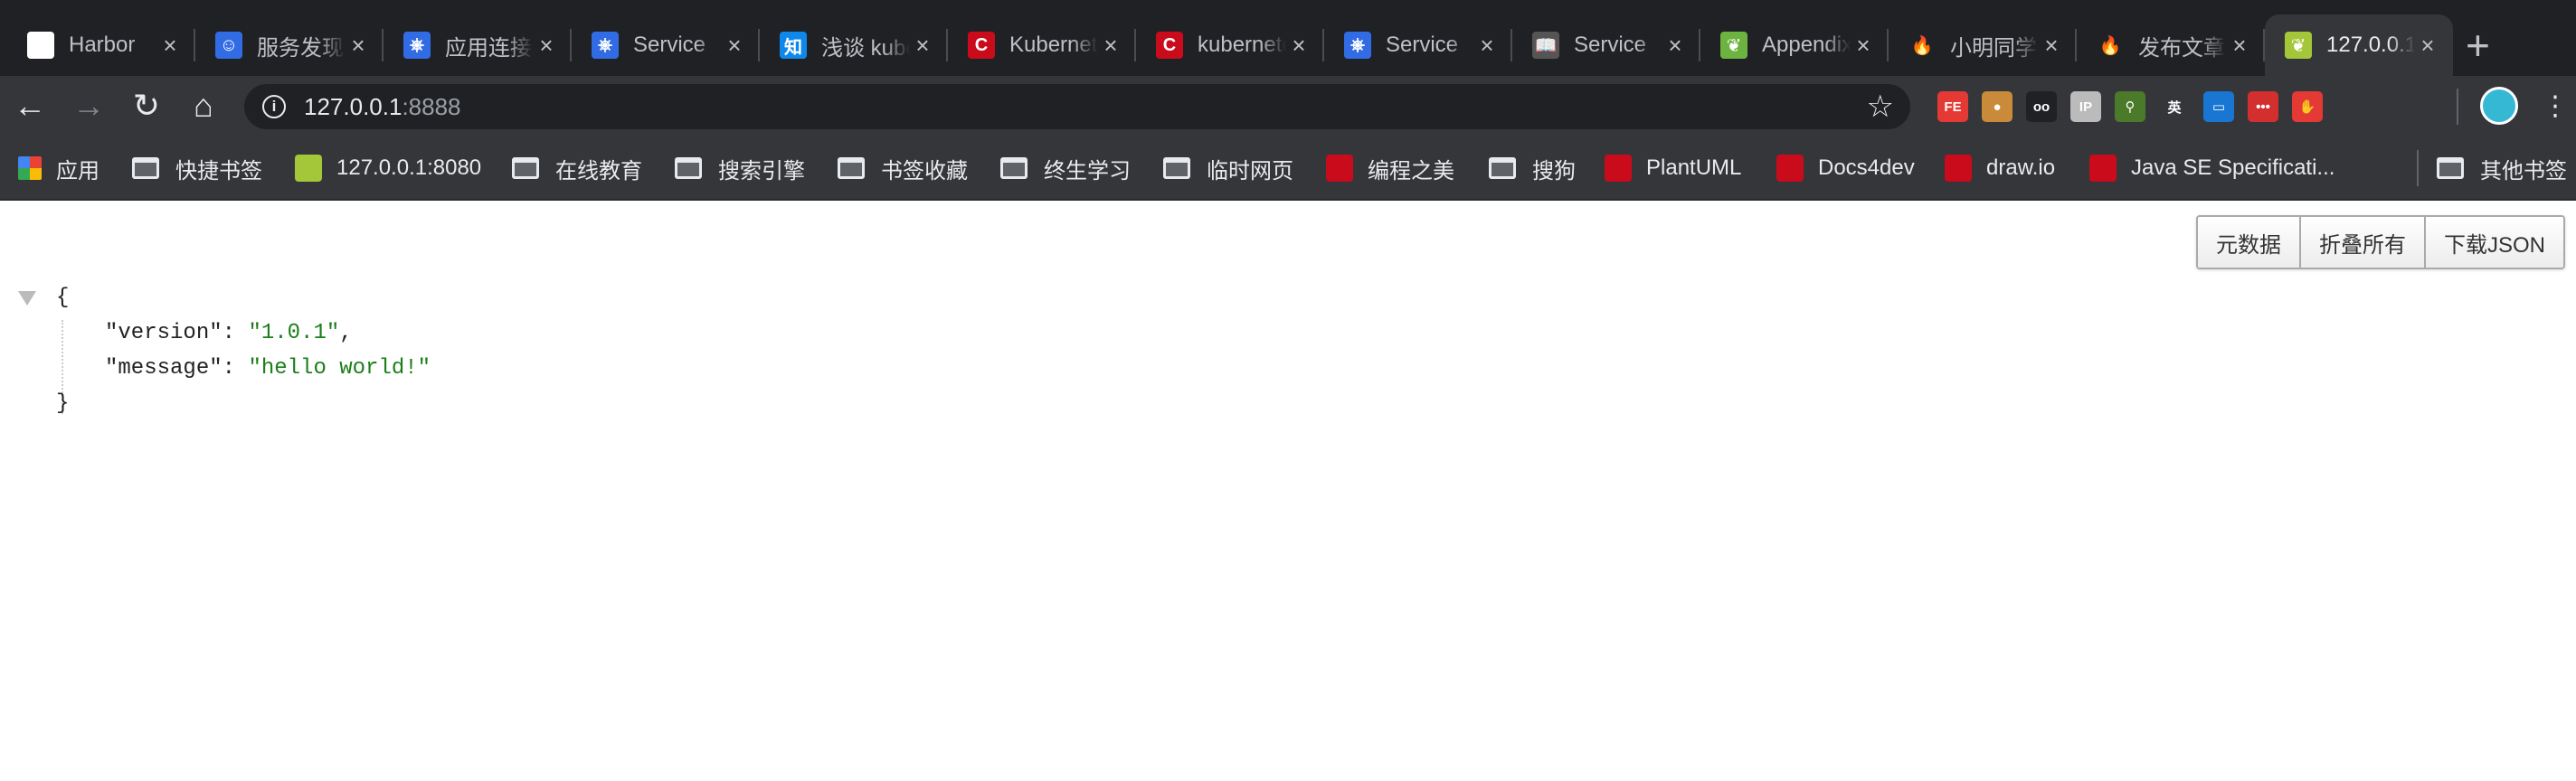 This screenshot has width=2576, height=781. I want to click on tab: ❦ Appendix ×, so click(1794, 45).